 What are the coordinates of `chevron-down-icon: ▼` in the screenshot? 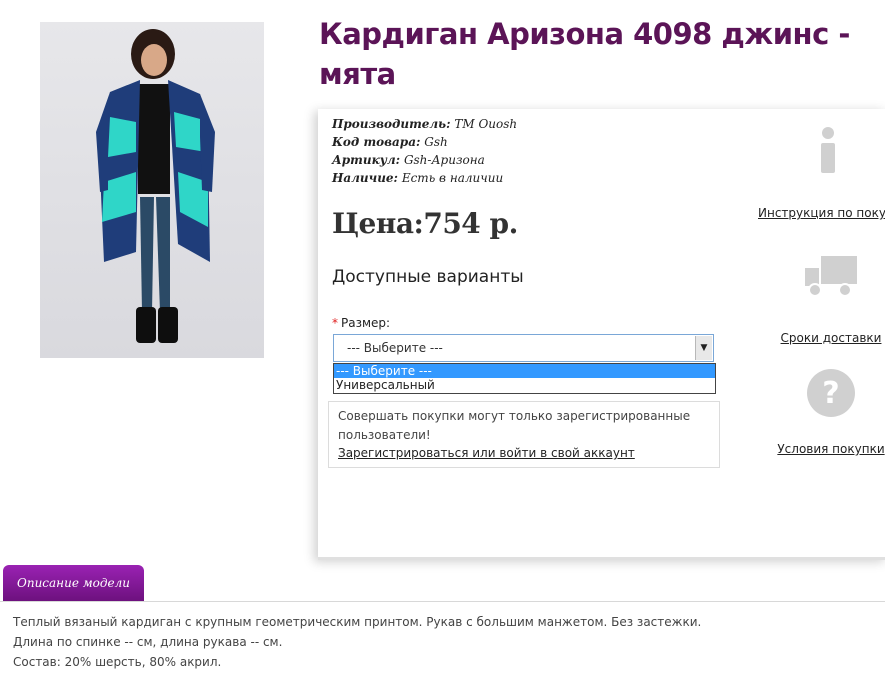 It's located at (703, 348).